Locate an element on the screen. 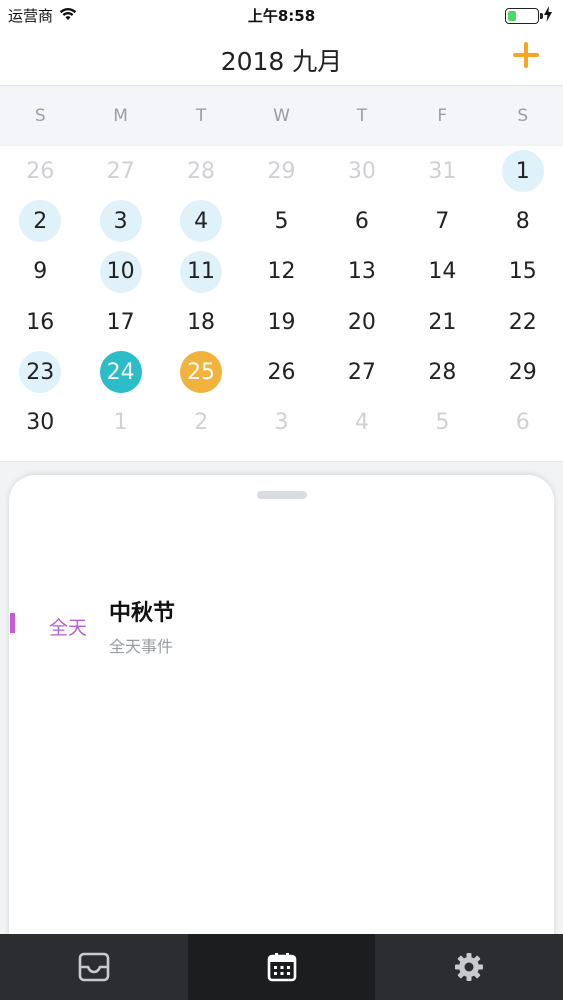 Image resolution: width=563 pixels, height=1000 pixels. day-number: 21 is located at coordinates (442, 322).